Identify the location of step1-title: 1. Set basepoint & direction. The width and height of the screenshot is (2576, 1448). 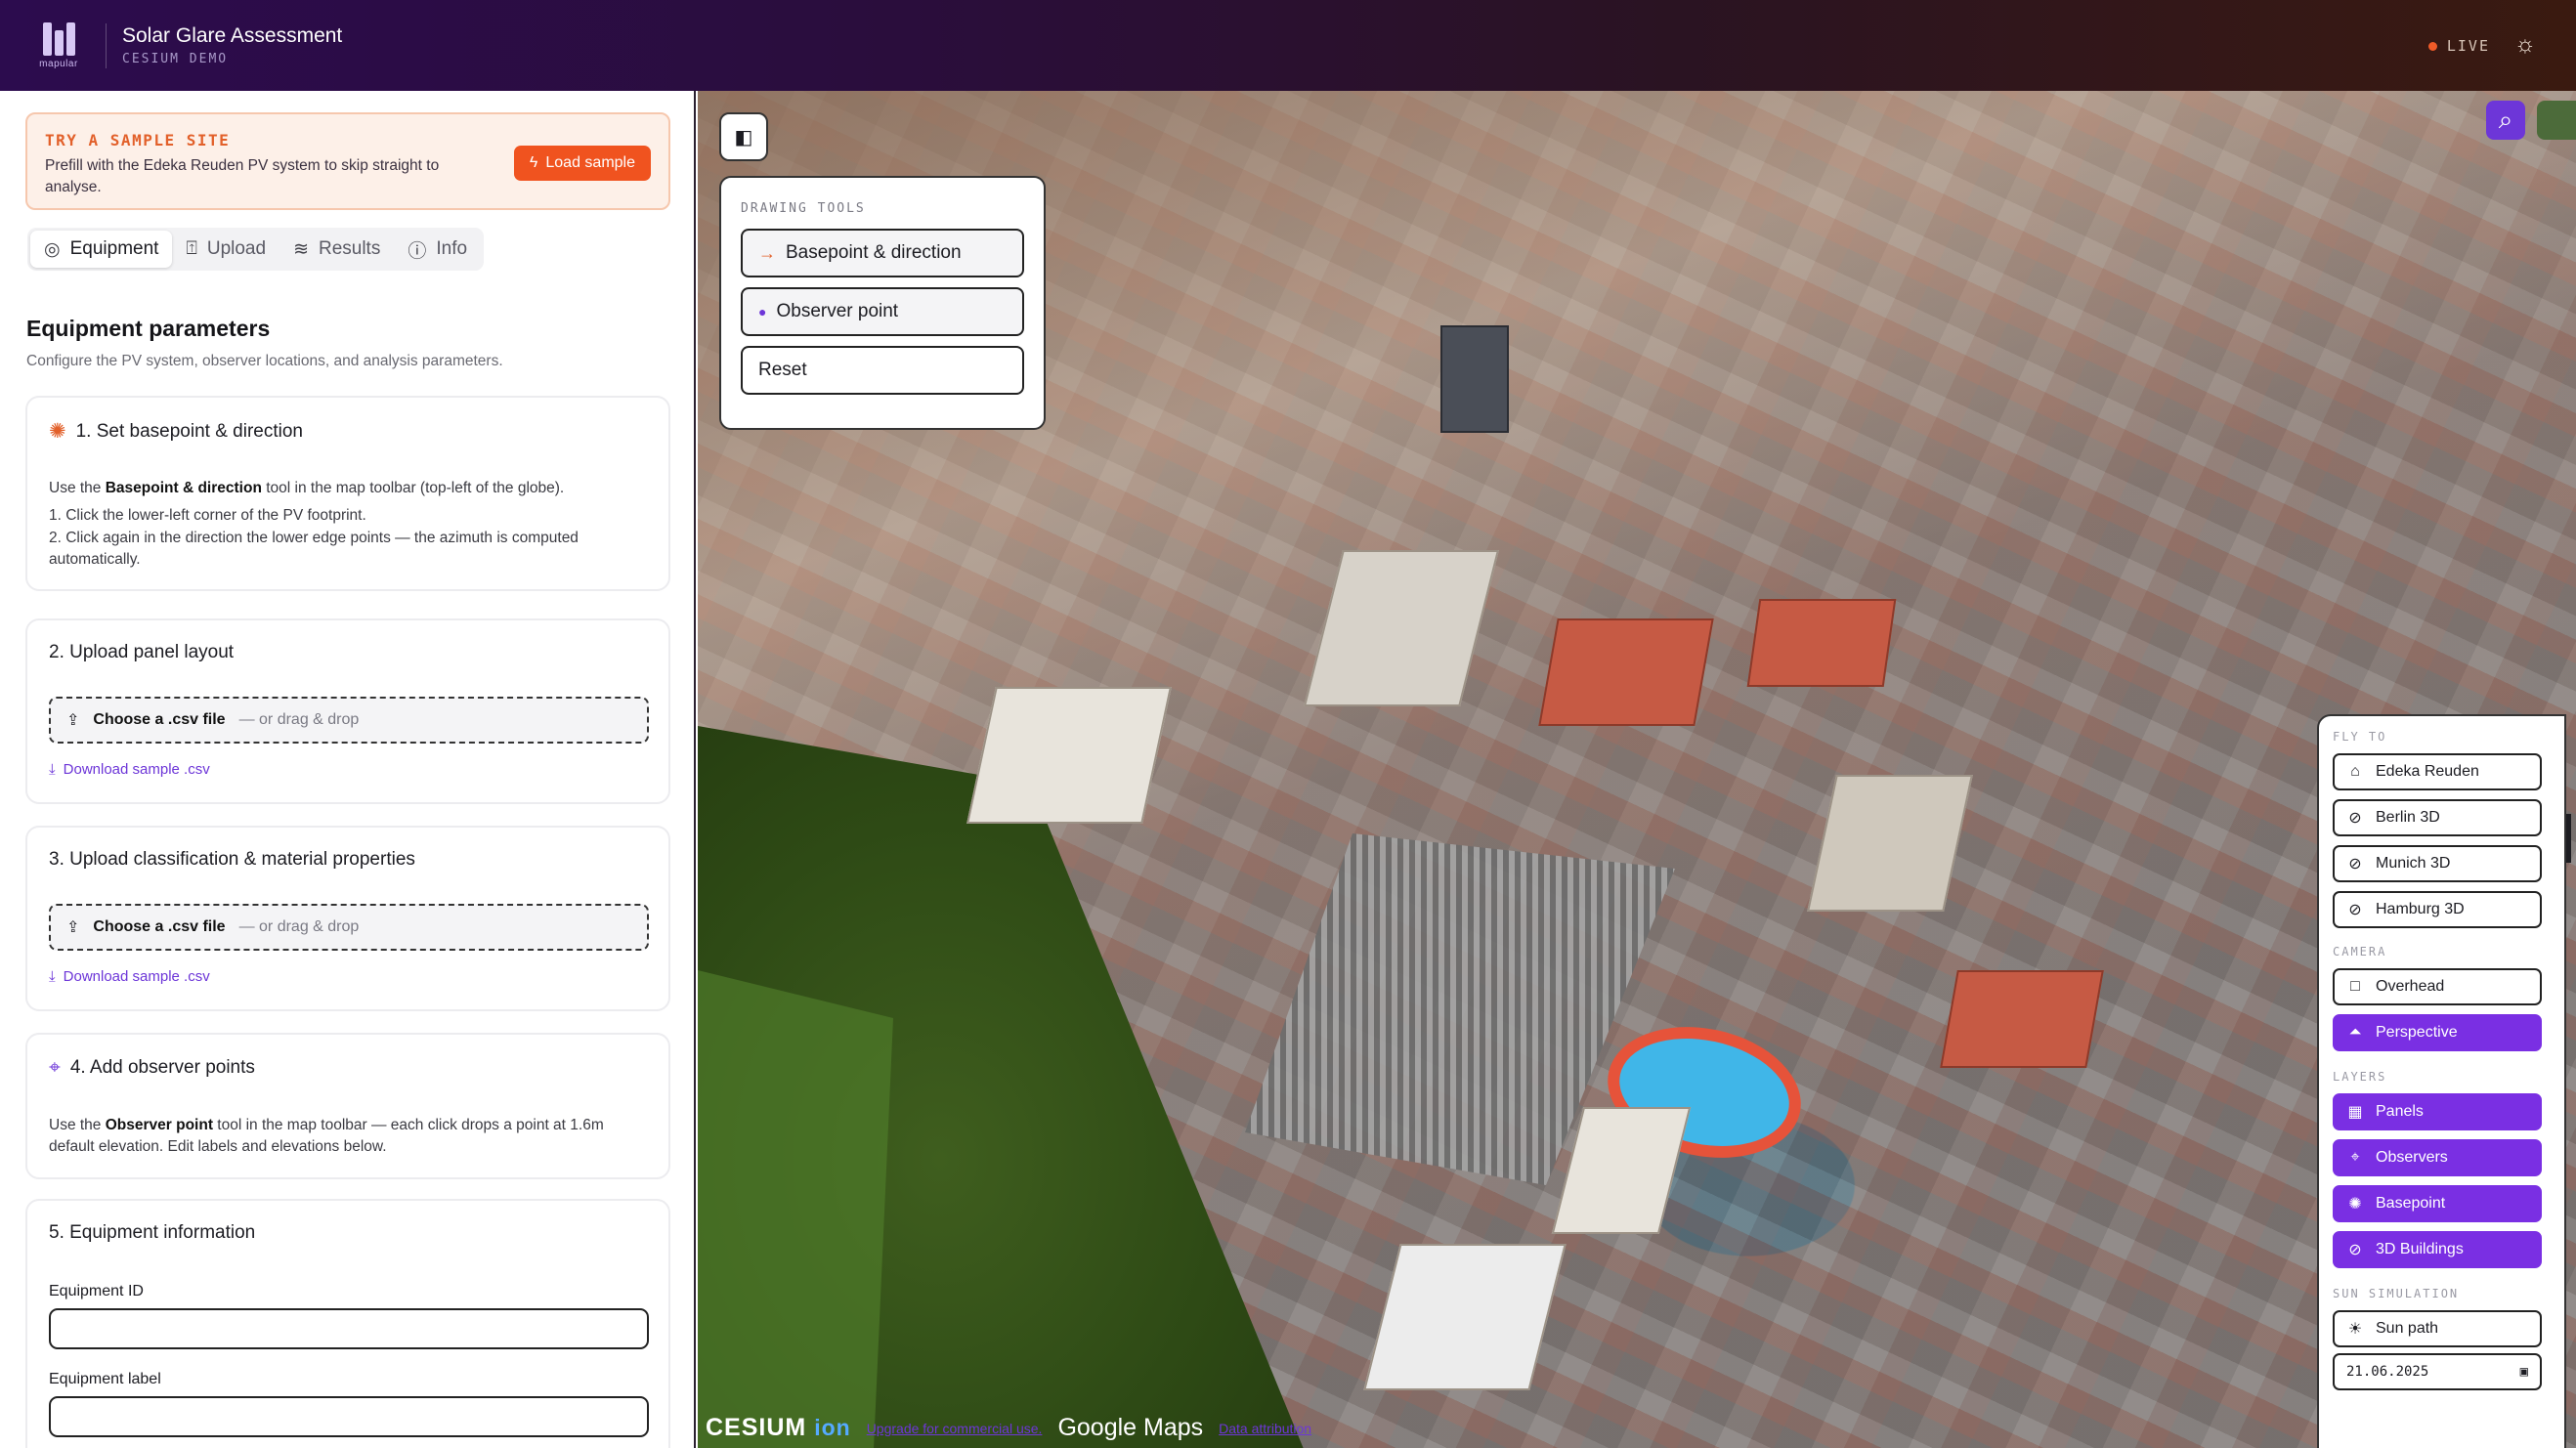
(189, 431).